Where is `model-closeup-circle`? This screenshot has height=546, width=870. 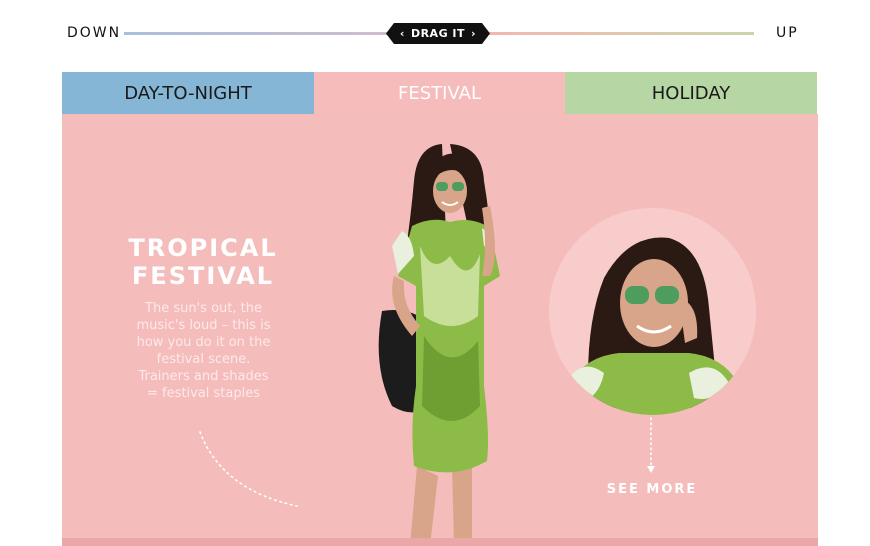
model-closeup-circle is located at coordinates (652, 311).